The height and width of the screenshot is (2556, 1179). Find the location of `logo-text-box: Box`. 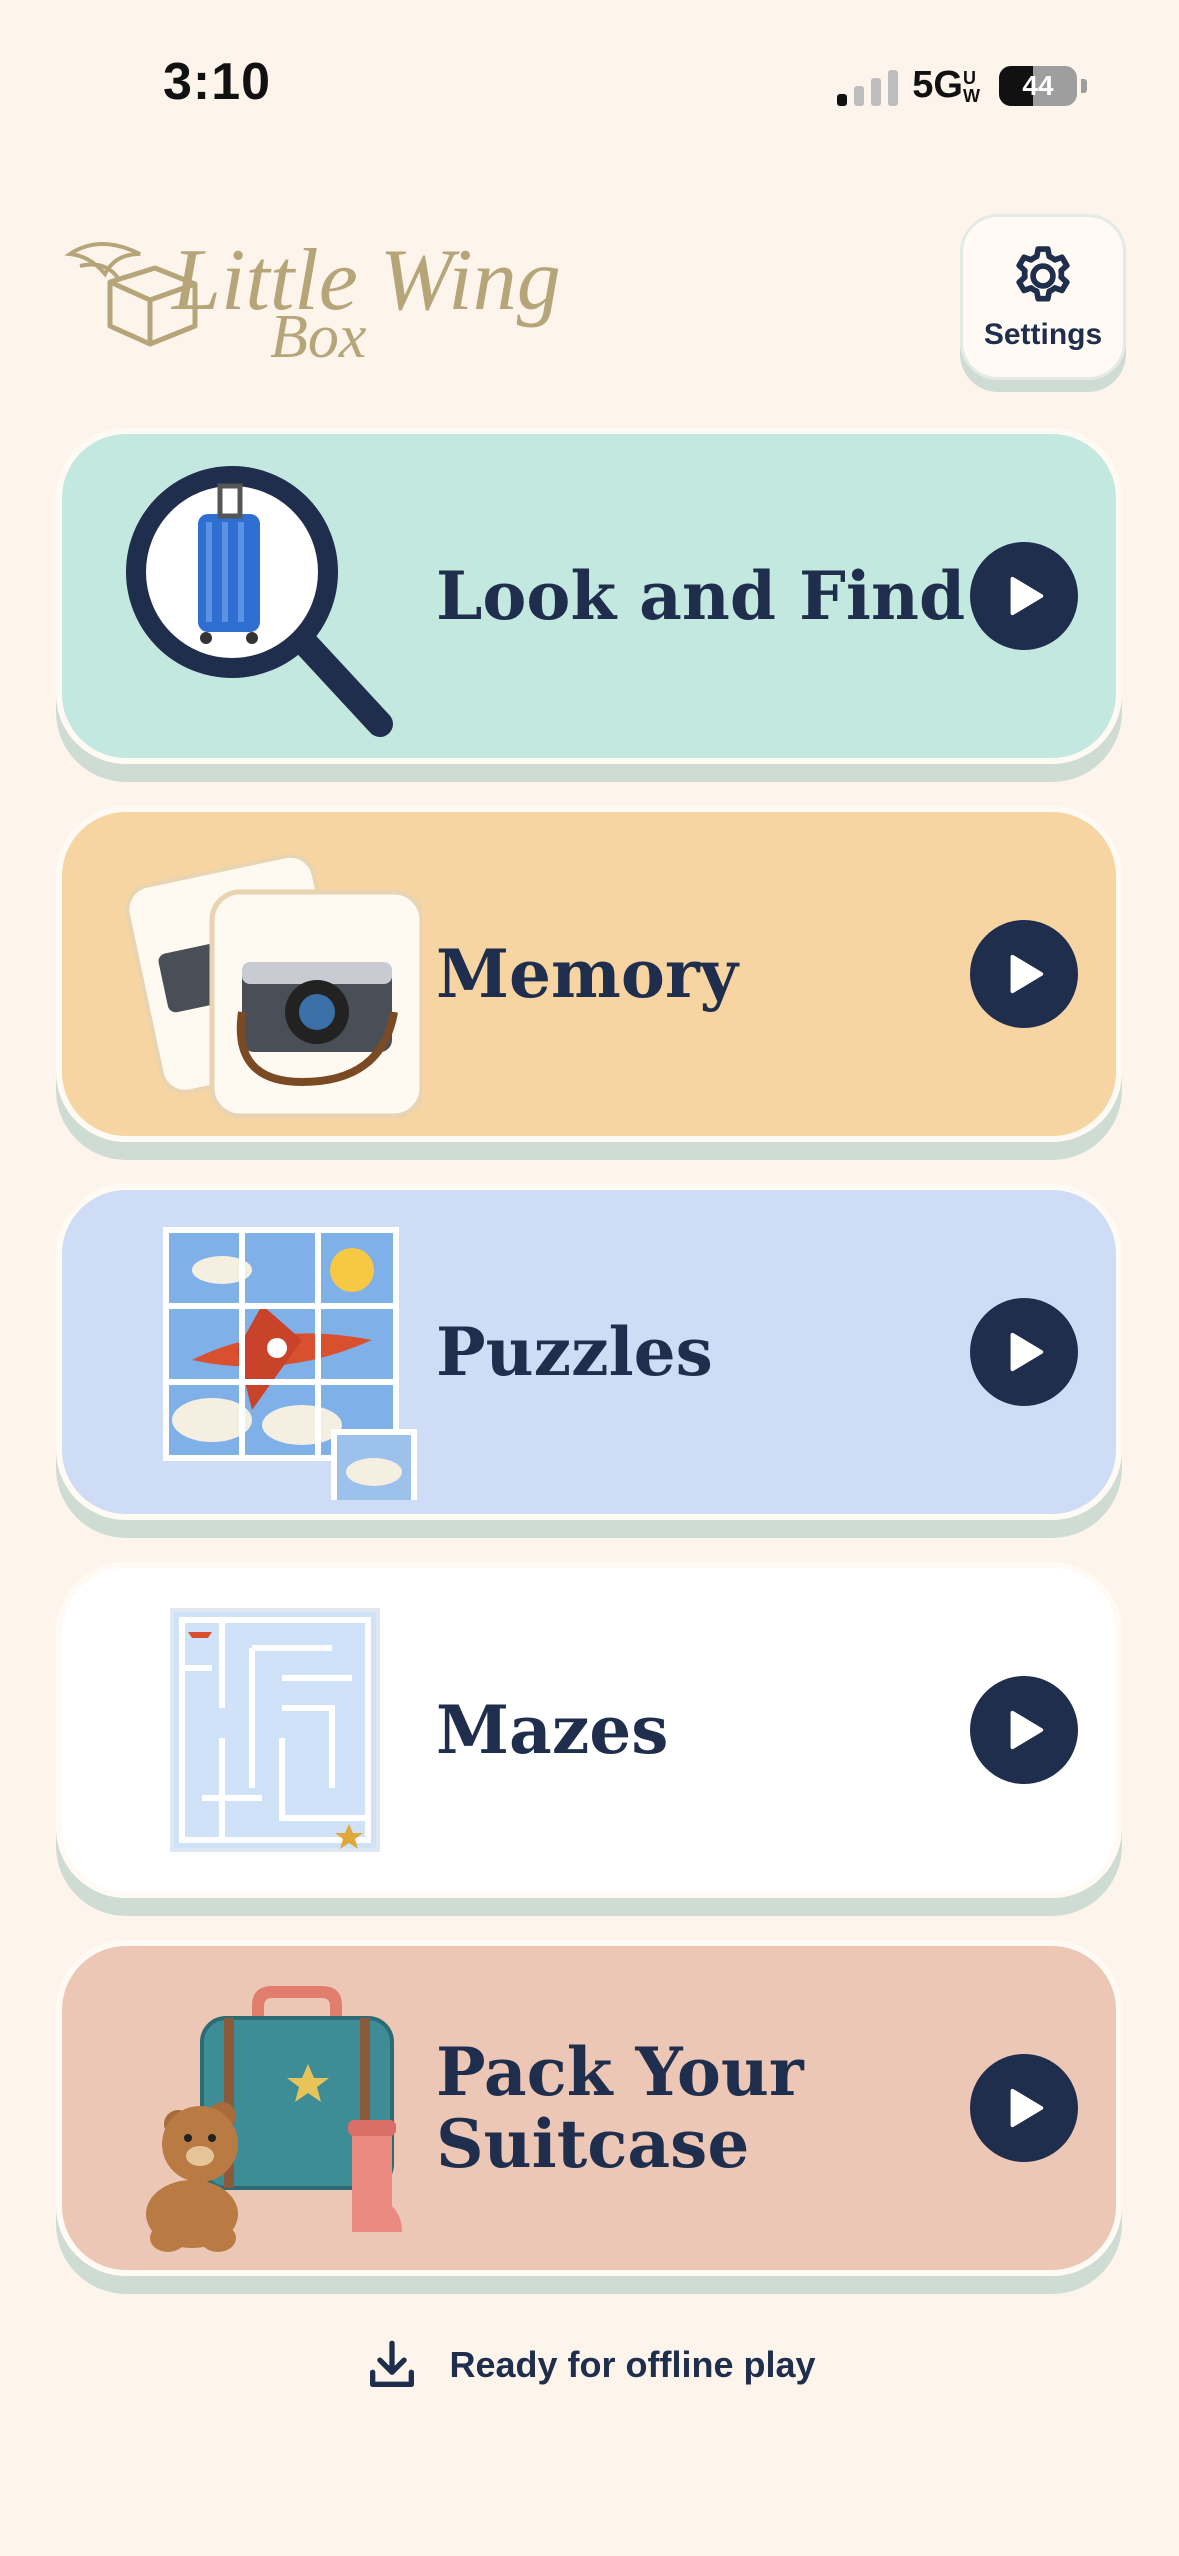

logo-text-box: Box is located at coordinates (318, 337).